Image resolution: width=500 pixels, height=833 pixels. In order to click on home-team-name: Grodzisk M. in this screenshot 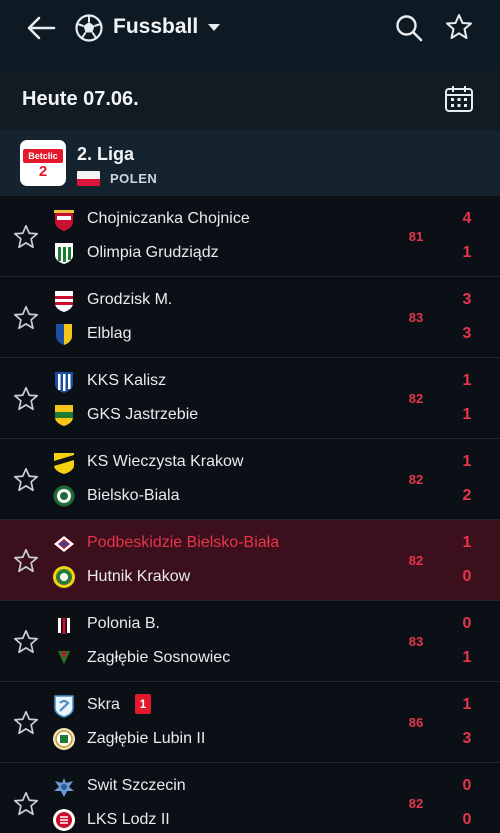, I will do `click(130, 299)`.